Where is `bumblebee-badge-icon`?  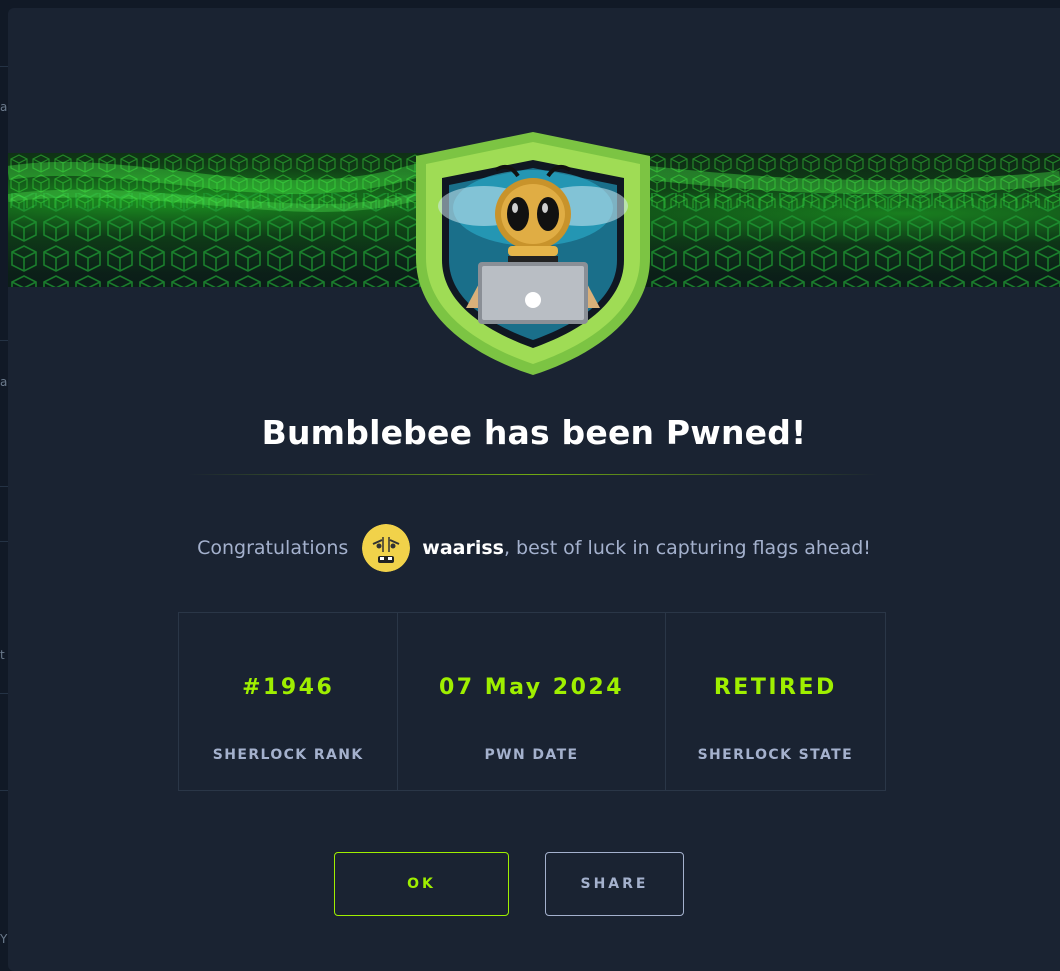 bumblebee-badge-icon is located at coordinates (533, 253).